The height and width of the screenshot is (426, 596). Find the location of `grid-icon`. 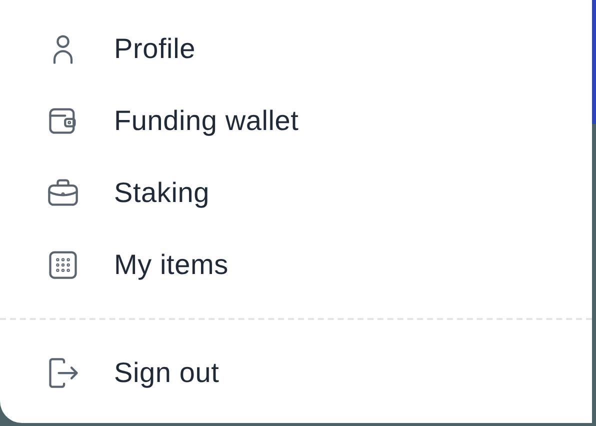

grid-icon is located at coordinates (63, 265).